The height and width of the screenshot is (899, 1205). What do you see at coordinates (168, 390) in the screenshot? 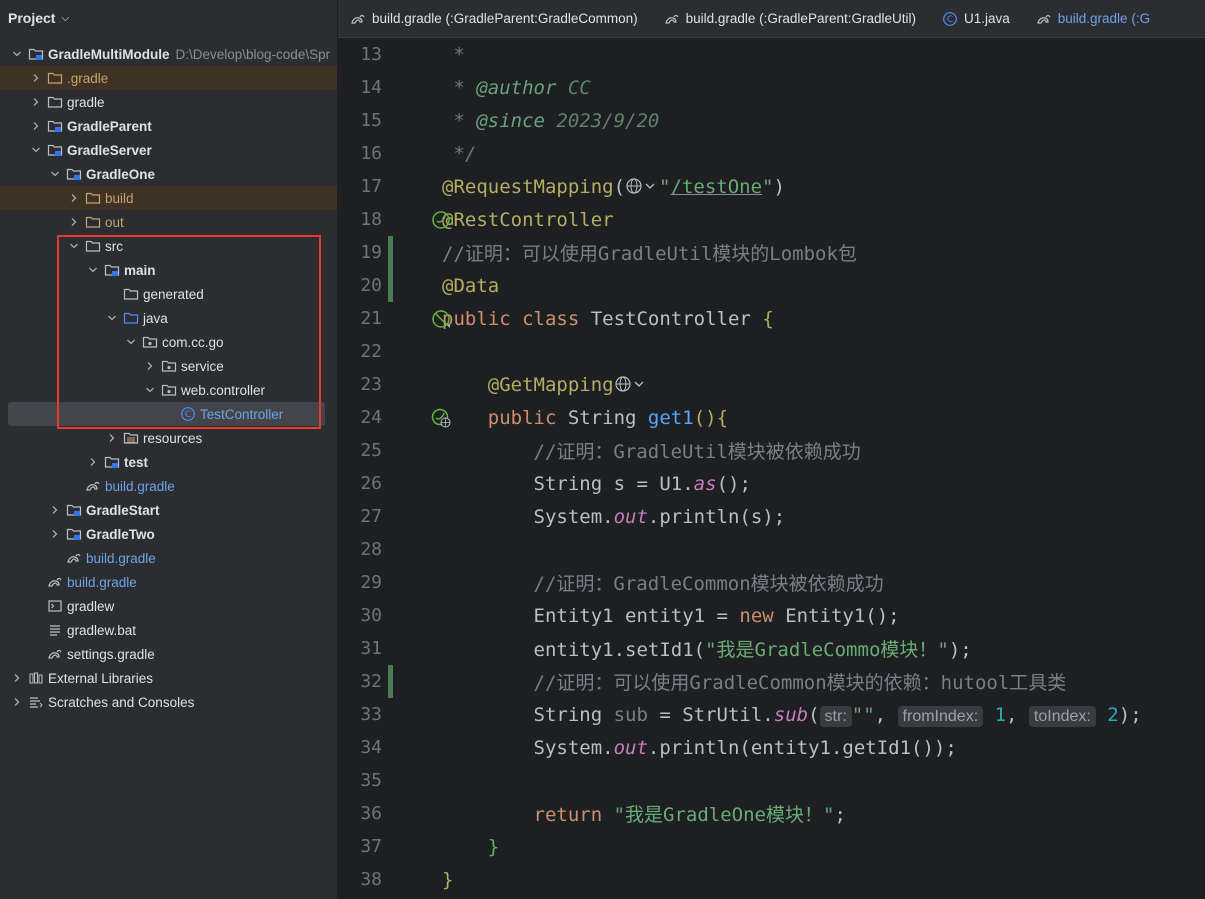
I see `tree-item-web-controller: web.controller` at bounding box center [168, 390].